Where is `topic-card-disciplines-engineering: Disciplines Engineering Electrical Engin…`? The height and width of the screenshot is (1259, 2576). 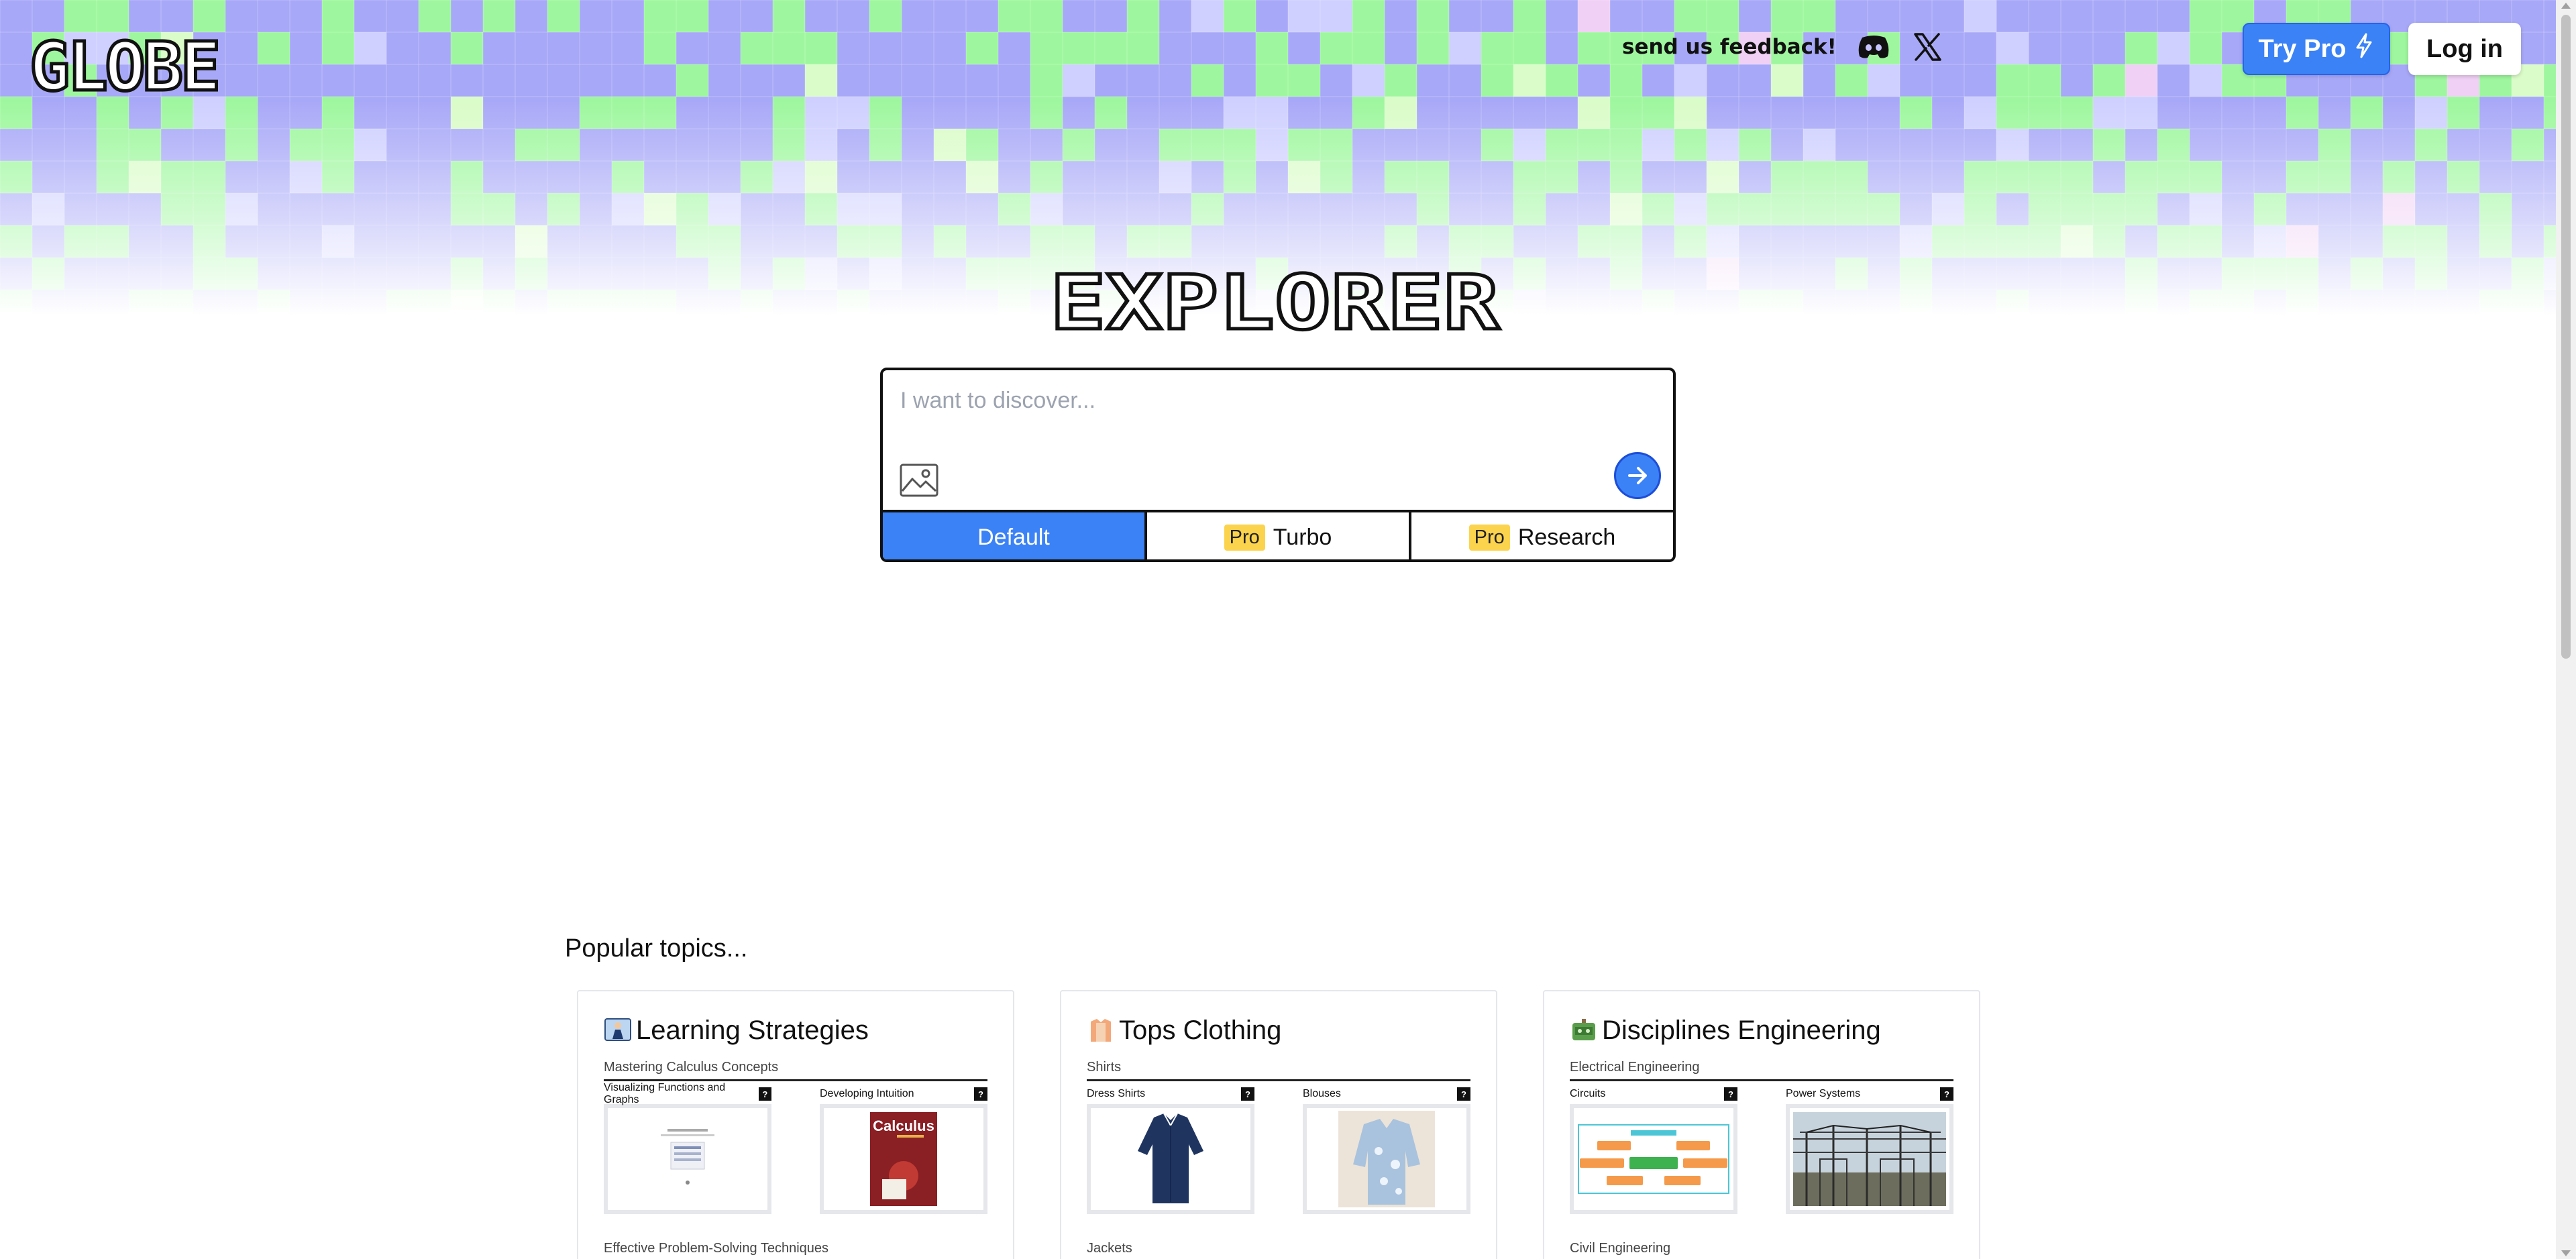 topic-card-disciplines-engineering: Disciplines Engineering Electrical Engin… is located at coordinates (1761, 1124).